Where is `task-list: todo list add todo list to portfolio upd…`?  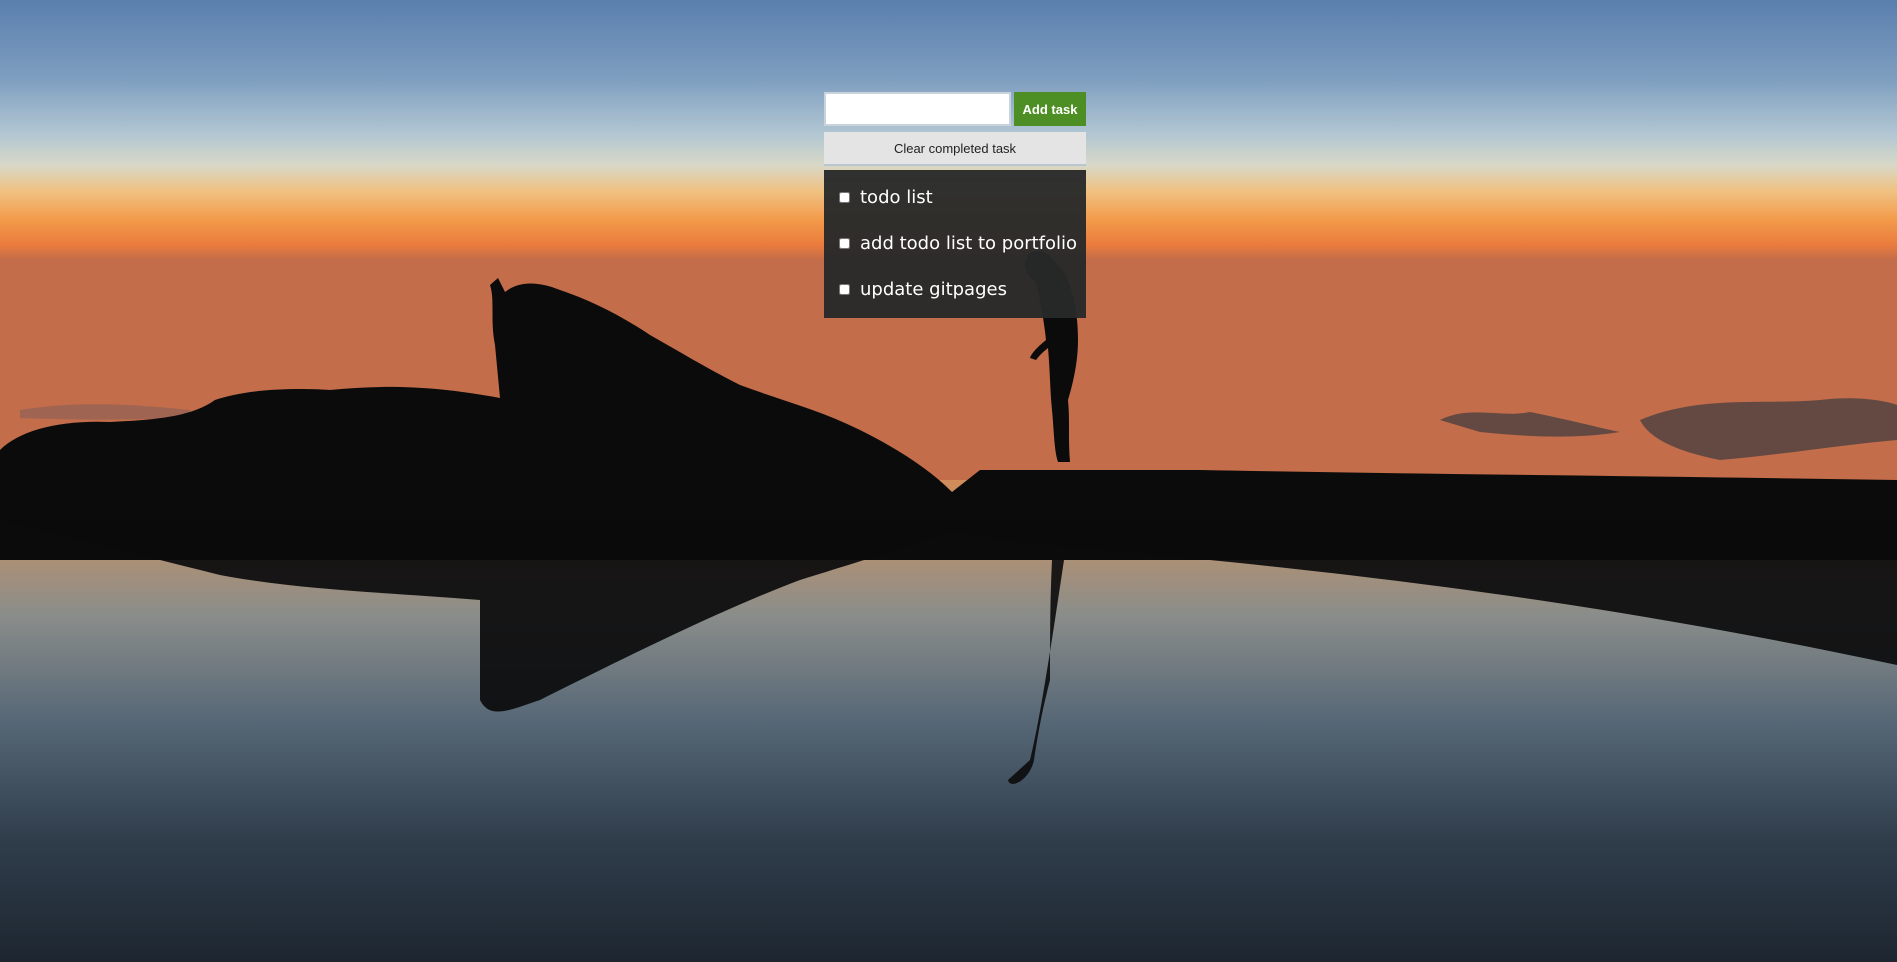 task-list: todo list add todo list to portfolio upd… is located at coordinates (955, 244).